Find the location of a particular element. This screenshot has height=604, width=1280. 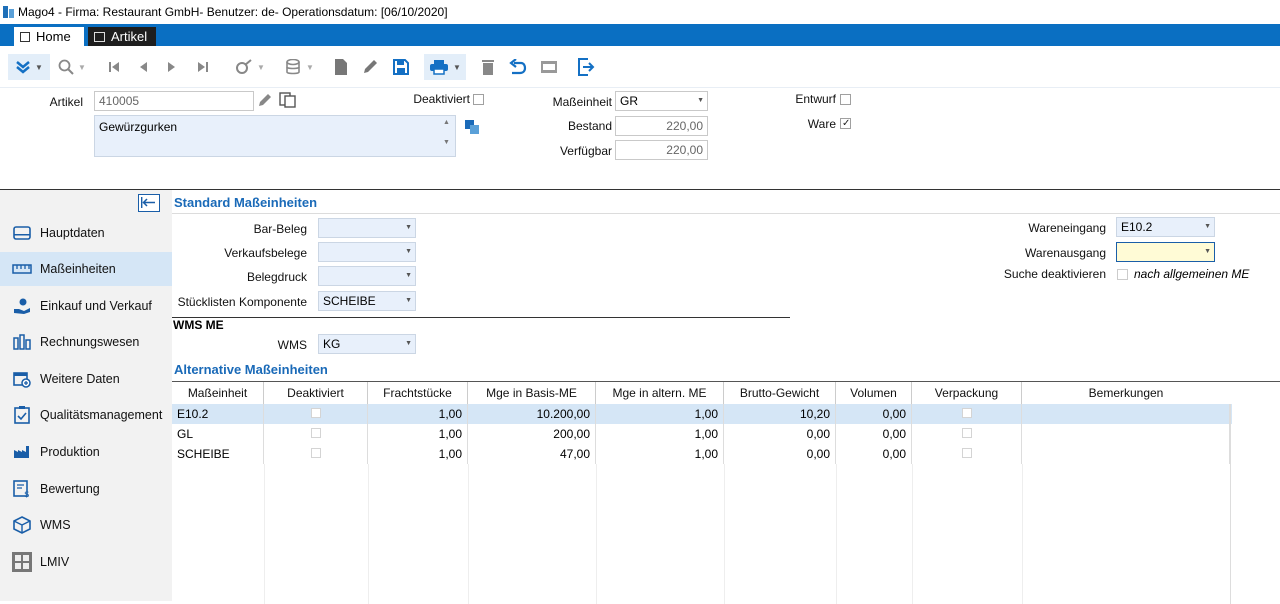

search-button: ▼ is located at coordinates (72, 67).